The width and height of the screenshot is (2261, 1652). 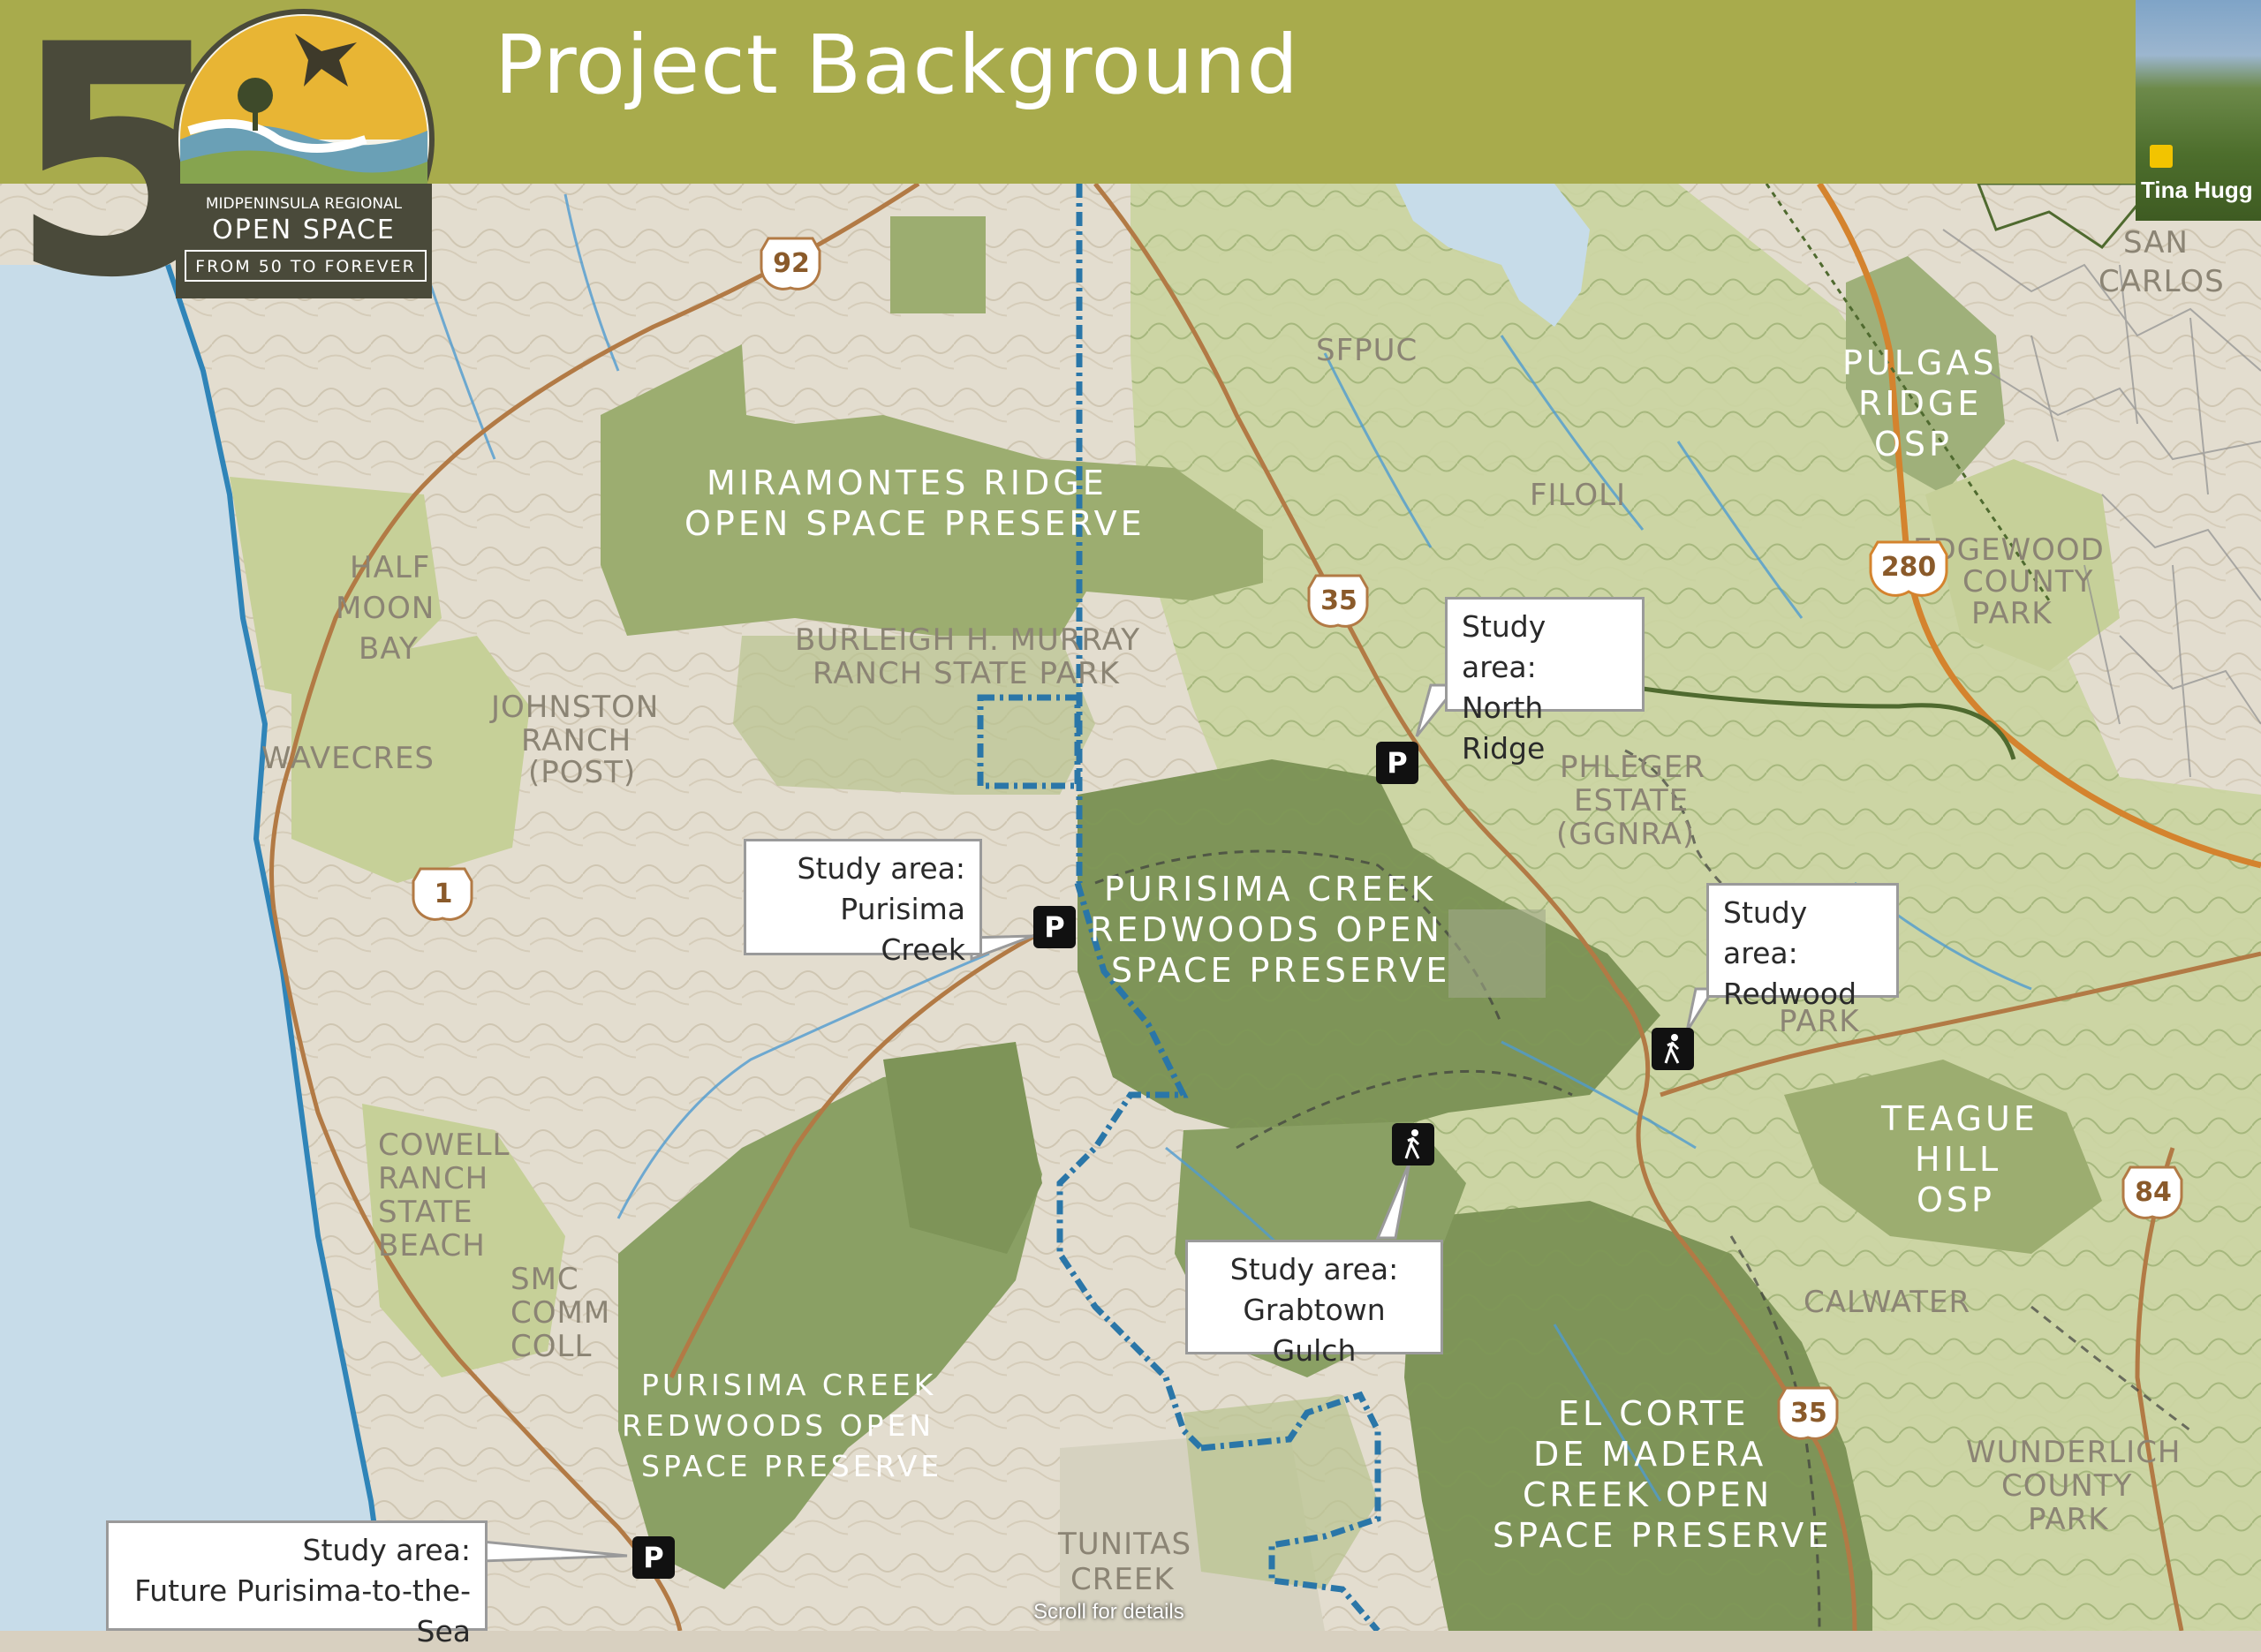 I want to click on label-pulgas-1: PULGAS, so click(x=1919, y=363).